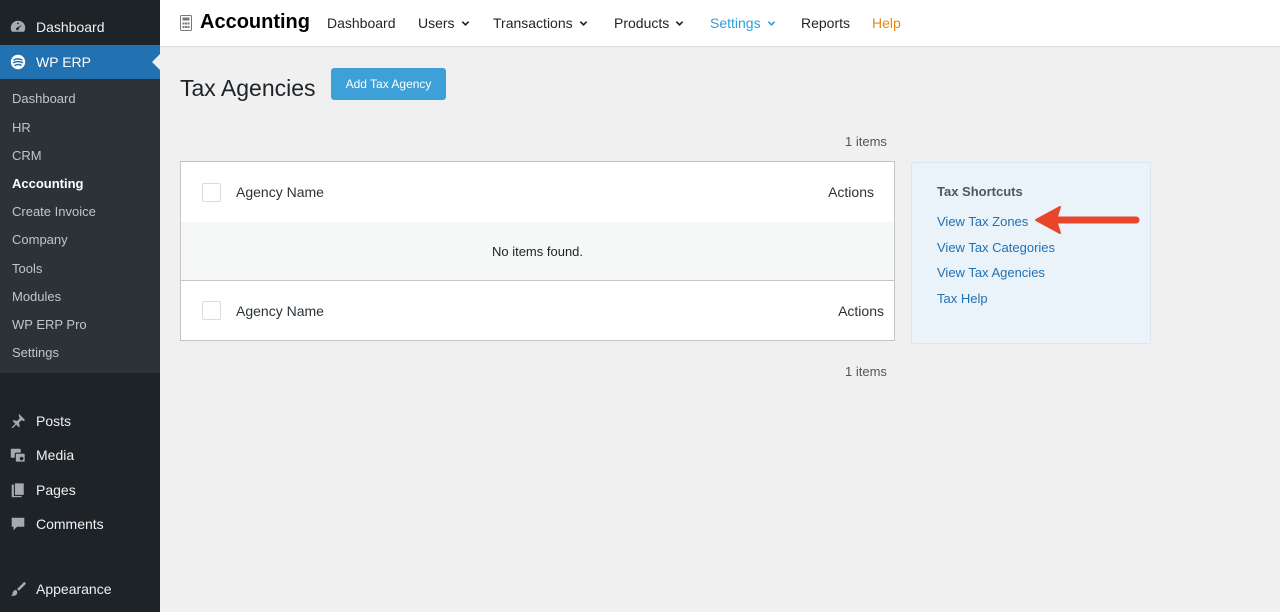 The height and width of the screenshot is (612, 1280). Describe the element at coordinates (388, 84) in the screenshot. I see `add-tax-agency-button: Add Tax Agency` at that location.